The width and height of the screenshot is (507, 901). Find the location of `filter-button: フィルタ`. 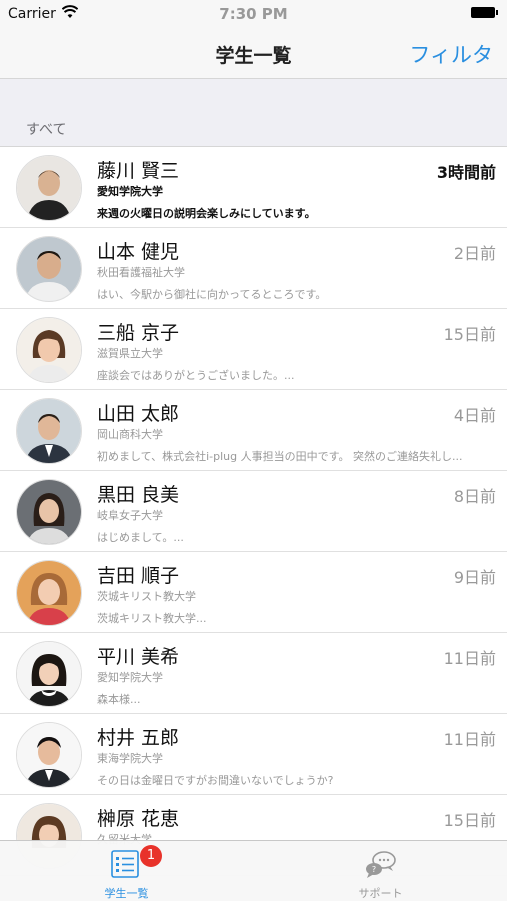

filter-button: フィルタ is located at coordinates (451, 54).